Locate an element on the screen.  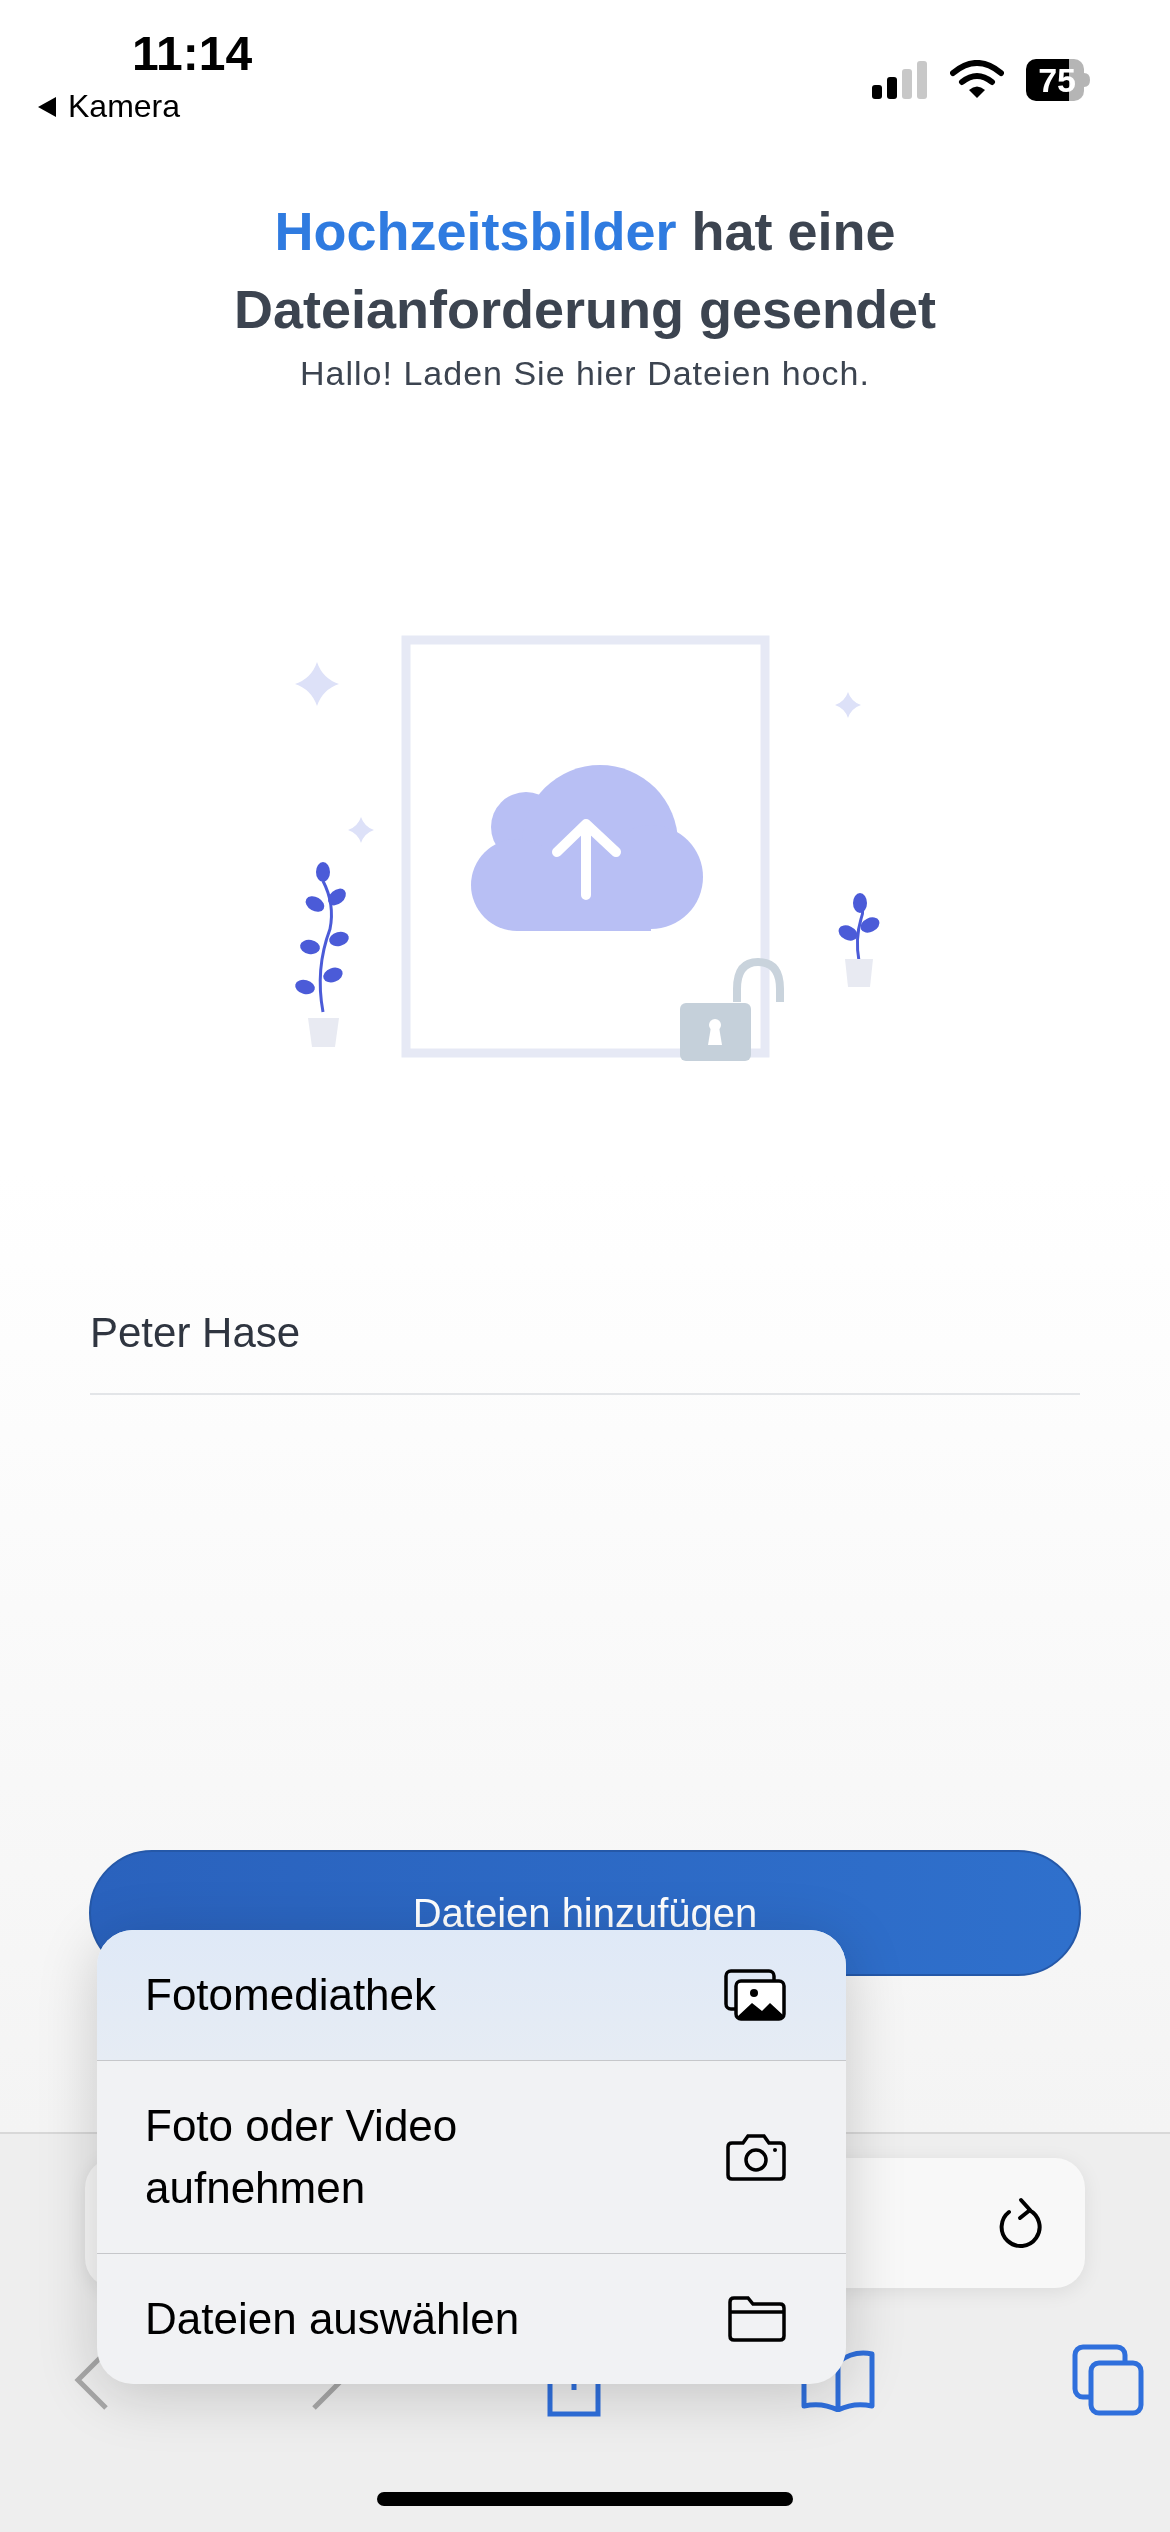
menu-item: Dateien auswählen is located at coordinates (471, 2318).